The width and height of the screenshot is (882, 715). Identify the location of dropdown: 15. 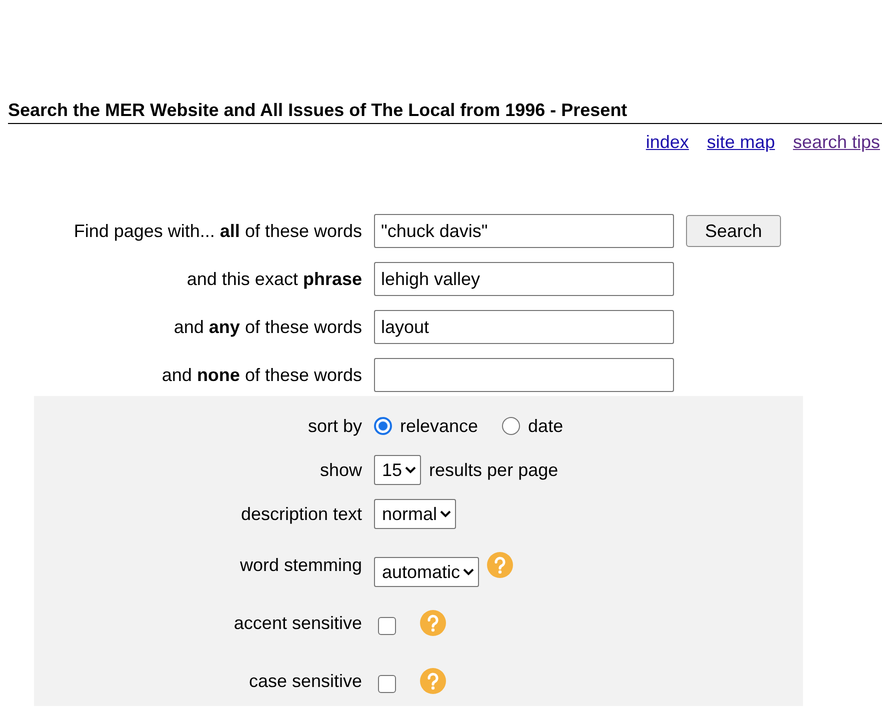
(398, 470).